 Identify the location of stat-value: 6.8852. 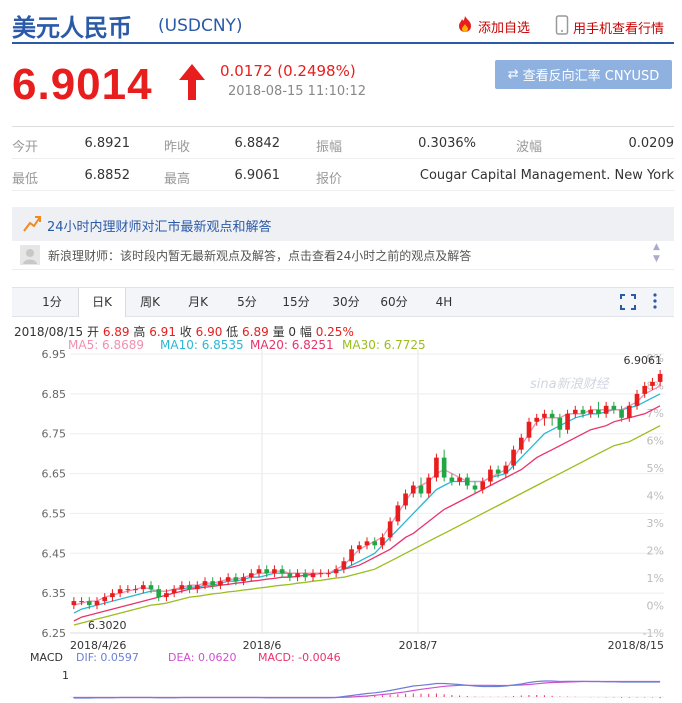
(107, 175).